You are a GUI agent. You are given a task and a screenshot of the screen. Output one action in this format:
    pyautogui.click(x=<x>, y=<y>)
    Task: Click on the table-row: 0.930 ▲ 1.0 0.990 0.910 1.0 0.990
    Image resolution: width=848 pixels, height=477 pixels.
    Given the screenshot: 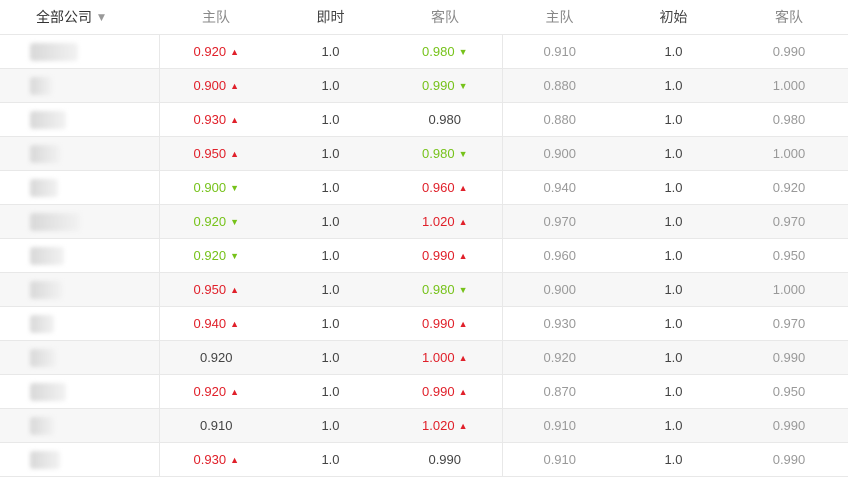 What is the action you would take?
    pyautogui.click(x=424, y=459)
    